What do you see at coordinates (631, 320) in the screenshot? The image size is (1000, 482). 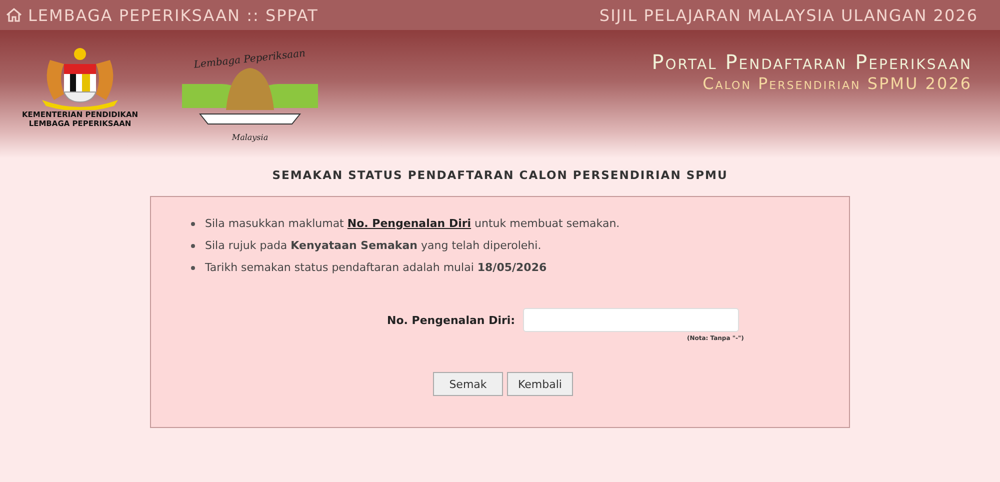 I see `id-input-field` at bounding box center [631, 320].